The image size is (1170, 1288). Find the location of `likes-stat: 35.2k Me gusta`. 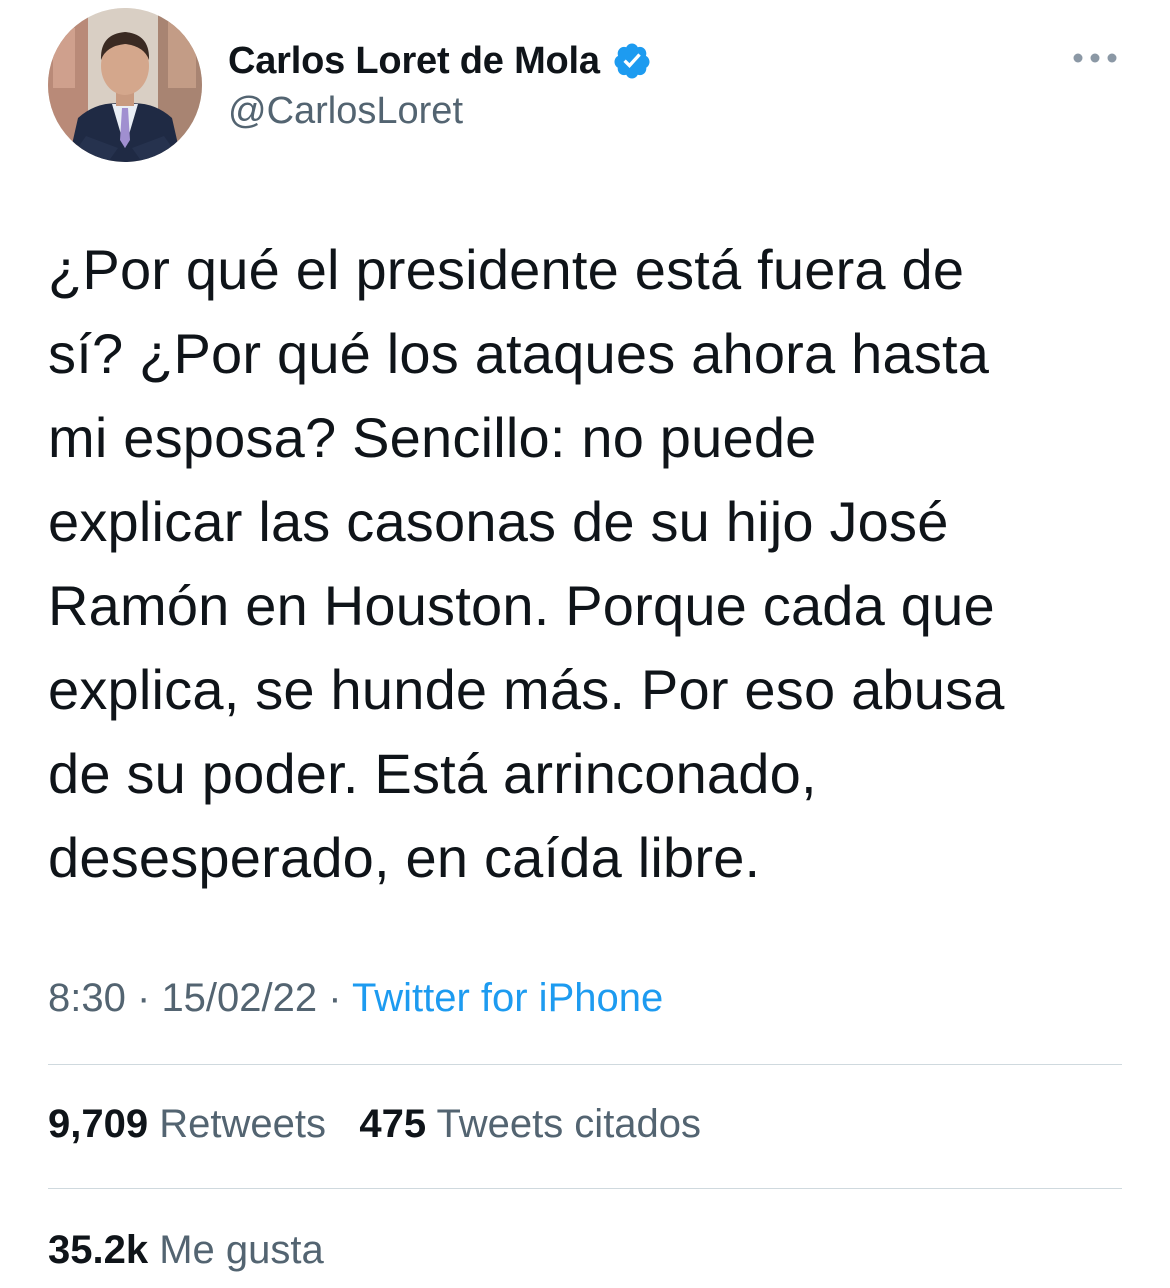

likes-stat: 35.2k Me gusta is located at coordinates (186, 1250).